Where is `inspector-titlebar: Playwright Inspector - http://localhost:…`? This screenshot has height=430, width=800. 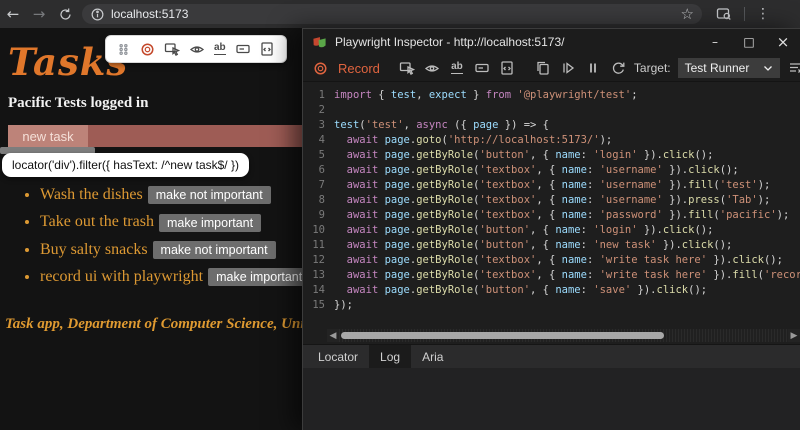 inspector-titlebar: Playwright Inspector - http://localhost:… is located at coordinates (551, 42).